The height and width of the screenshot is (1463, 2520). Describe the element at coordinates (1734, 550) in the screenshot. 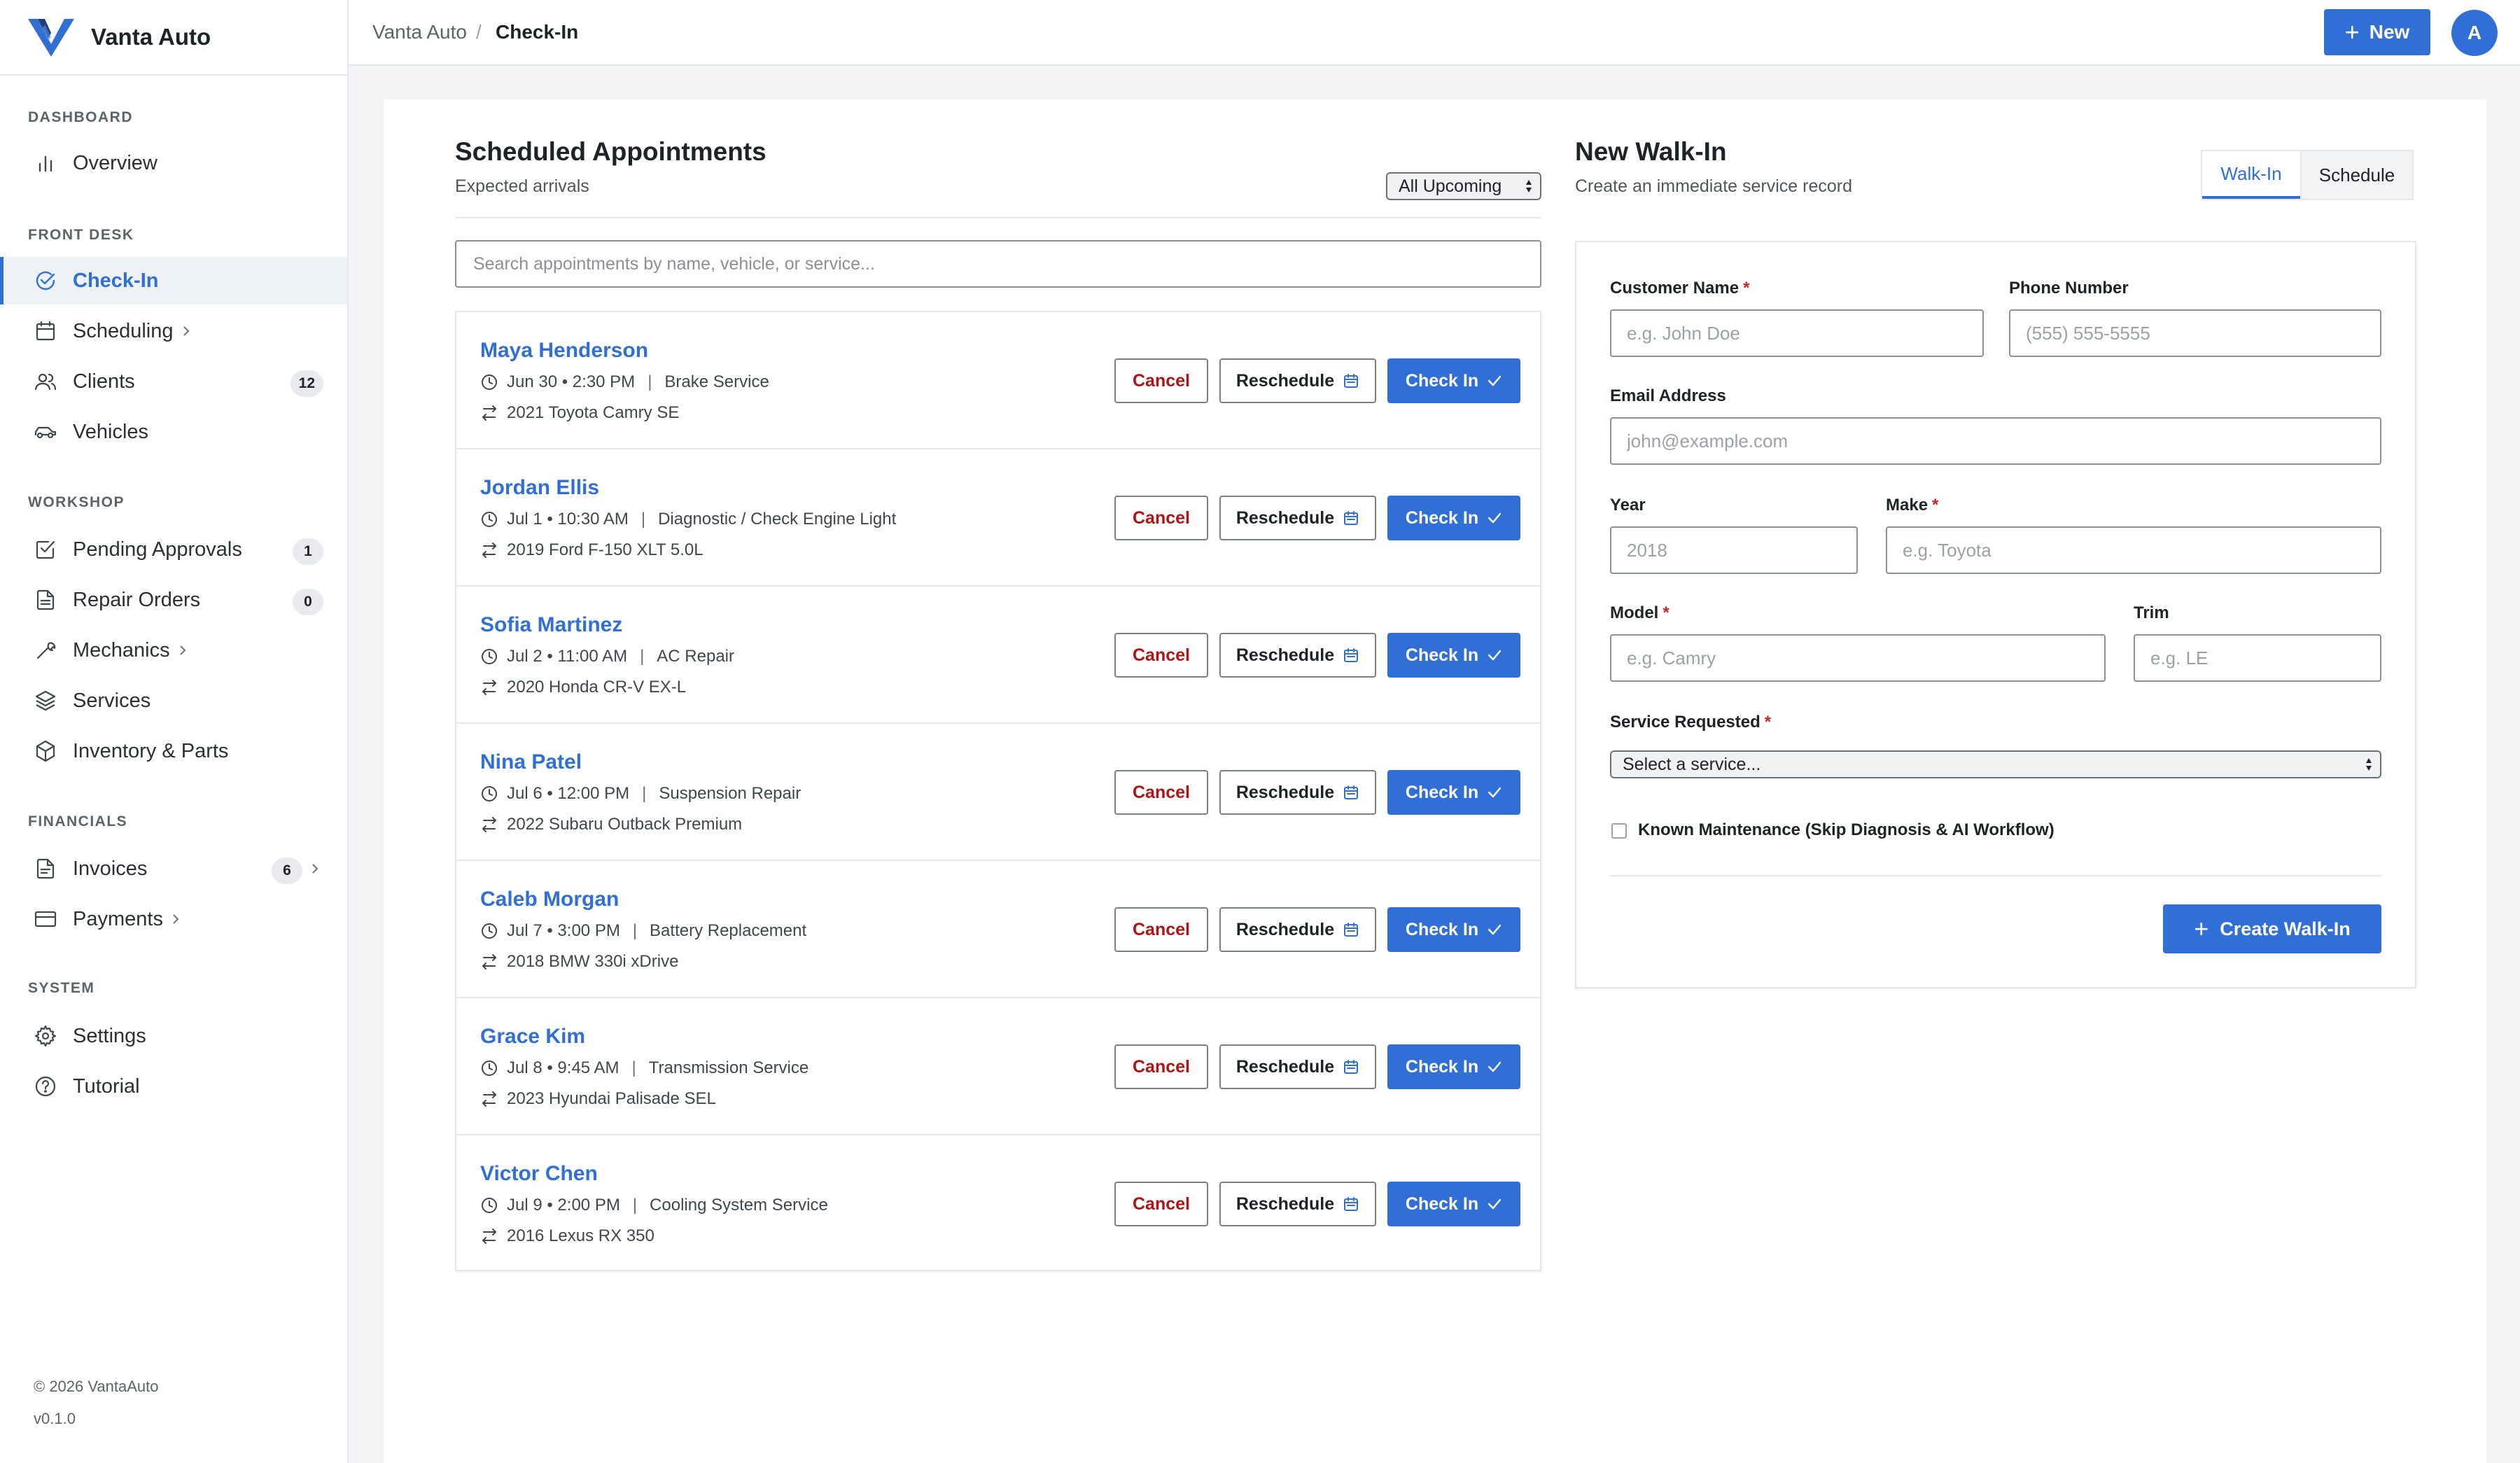

I see `year-input` at that location.